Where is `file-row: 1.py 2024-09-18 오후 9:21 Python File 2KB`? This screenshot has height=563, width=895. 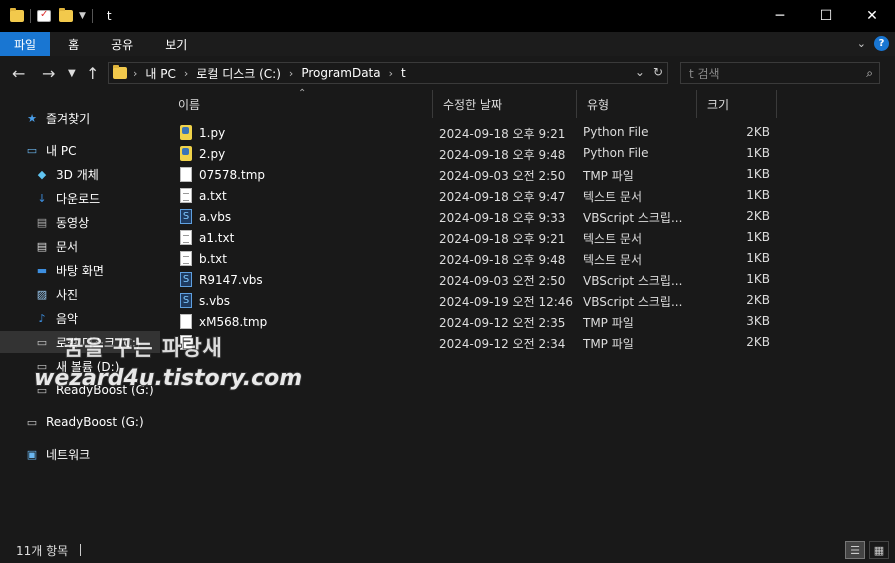 file-row: 1.py 2024-09-18 오후 9:21 Python File 2KB is located at coordinates (478, 132).